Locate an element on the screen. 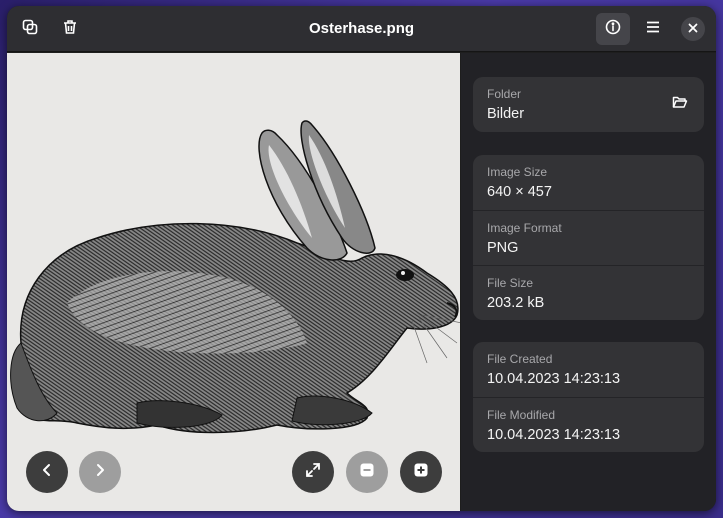 This screenshot has width=723, height=518. folder-value: Bilder is located at coordinates (506, 114).